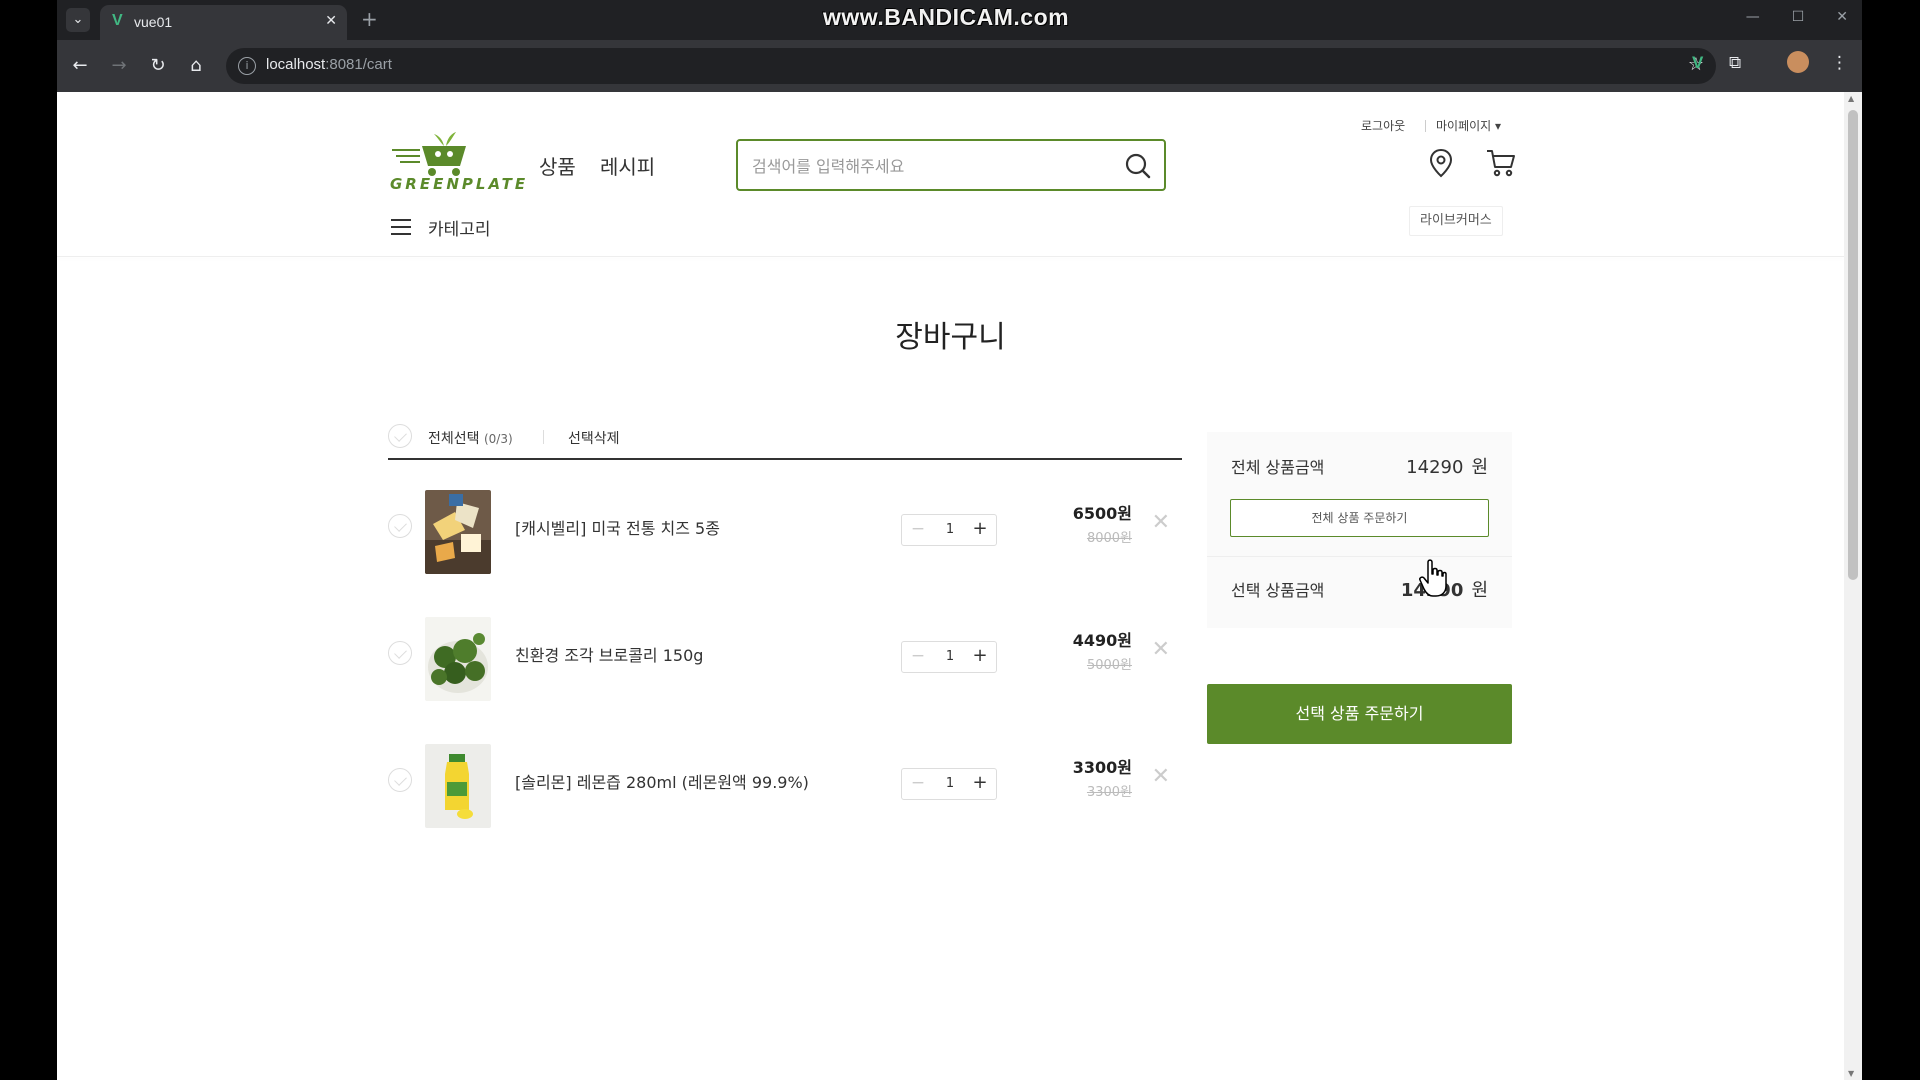  Describe the element at coordinates (331, 21) in the screenshot. I see `close-icon: ✕` at that location.